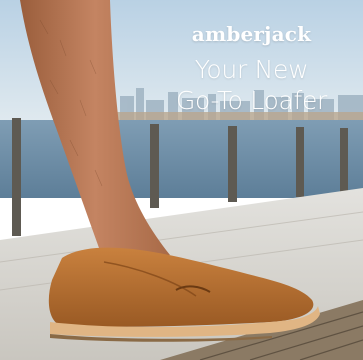 This screenshot has height=360, width=363. I want to click on headline-line-2: Go-To Loafer, so click(251, 100).